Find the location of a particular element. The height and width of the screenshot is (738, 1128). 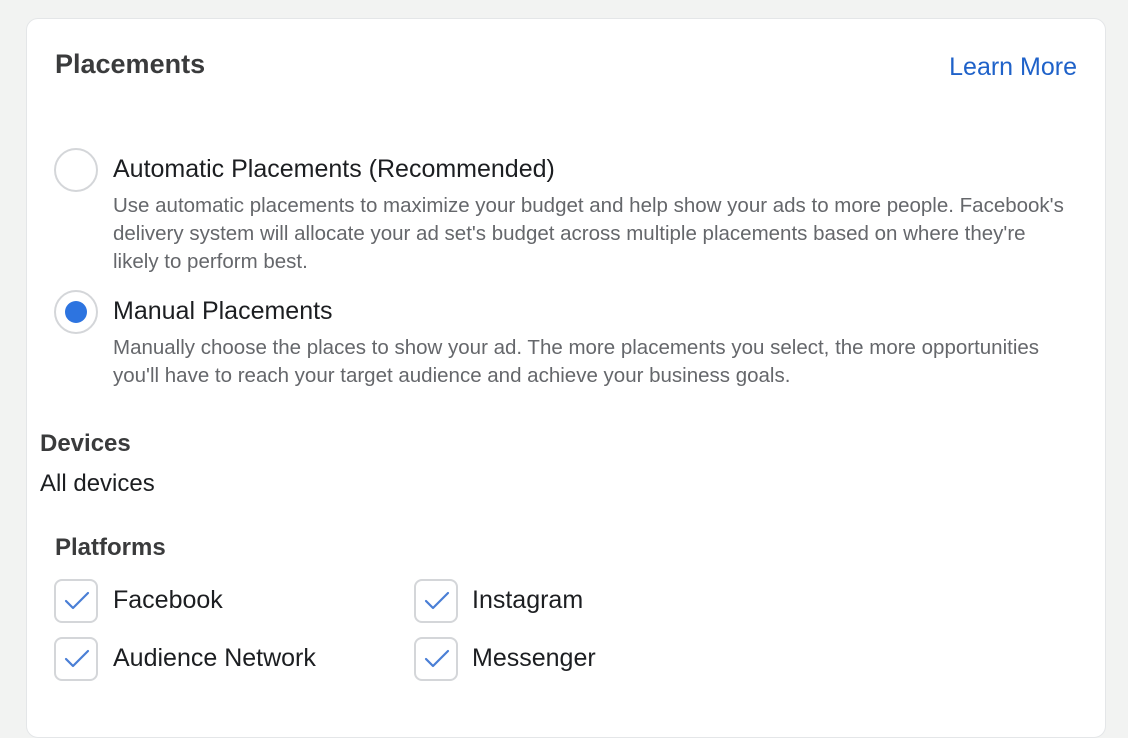

audience-network-label: Audience Network is located at coordinates (214, 658).